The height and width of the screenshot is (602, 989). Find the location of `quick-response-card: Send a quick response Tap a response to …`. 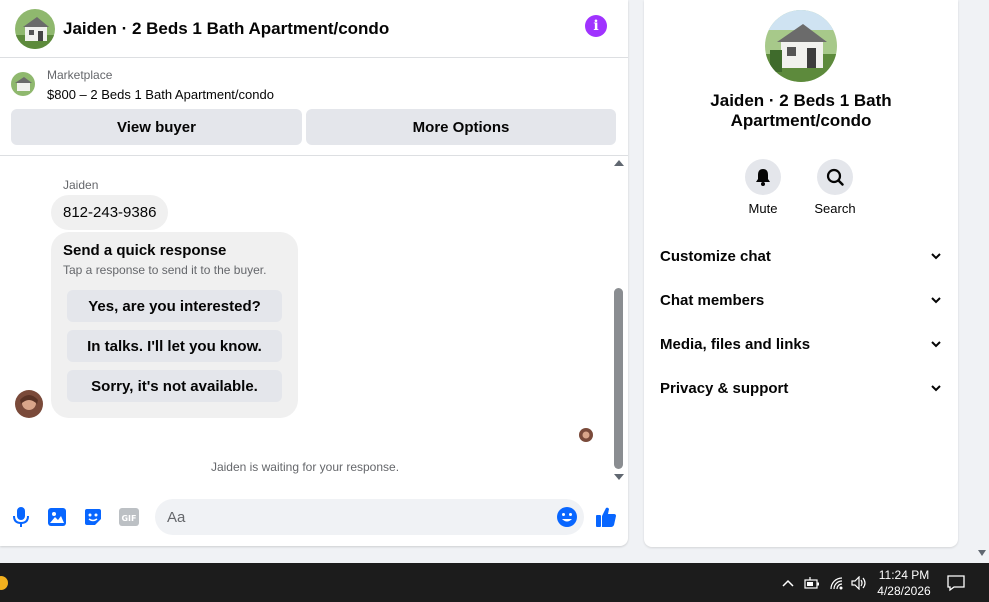

quick-response-card: Send a quick response Tap a response to … is located at coordinates (174, 325).